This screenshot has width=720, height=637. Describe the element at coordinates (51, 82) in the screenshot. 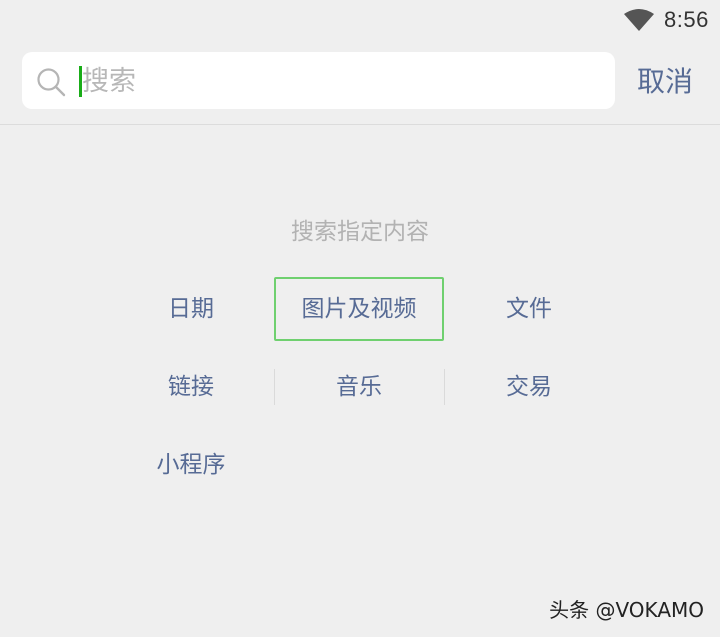

I see `search-icon` at that location.